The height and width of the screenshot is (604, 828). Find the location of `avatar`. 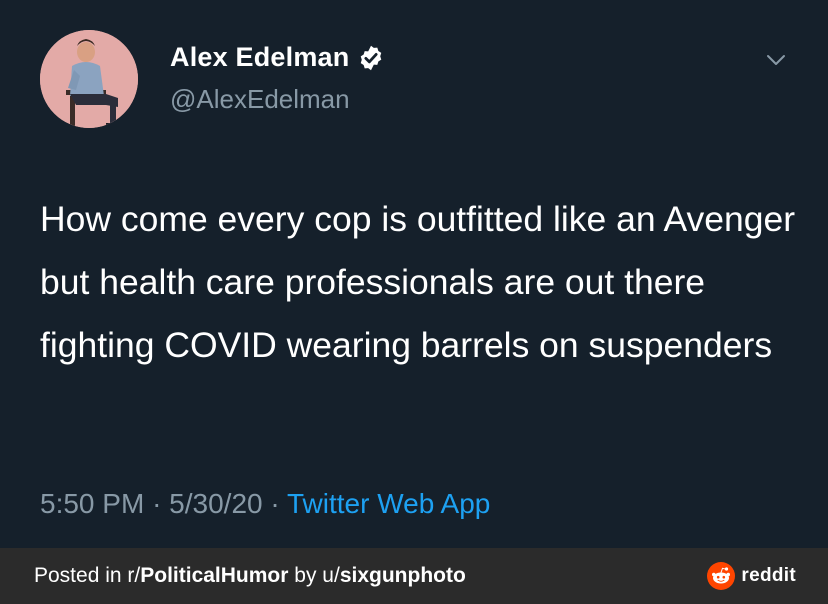

avatar is located at coordinates (89, 79).